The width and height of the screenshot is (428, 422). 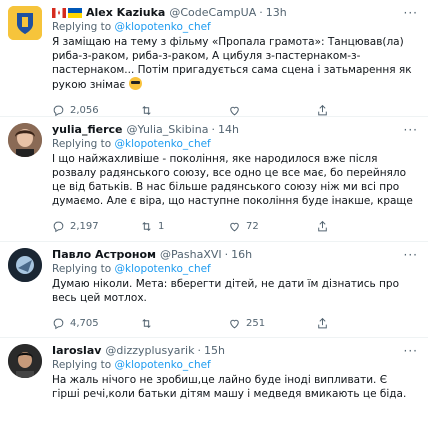 What do you see at coordinates (59, 13) in the screenshot?
I see `canada-flag-icon` at bounding box center [59, 13].